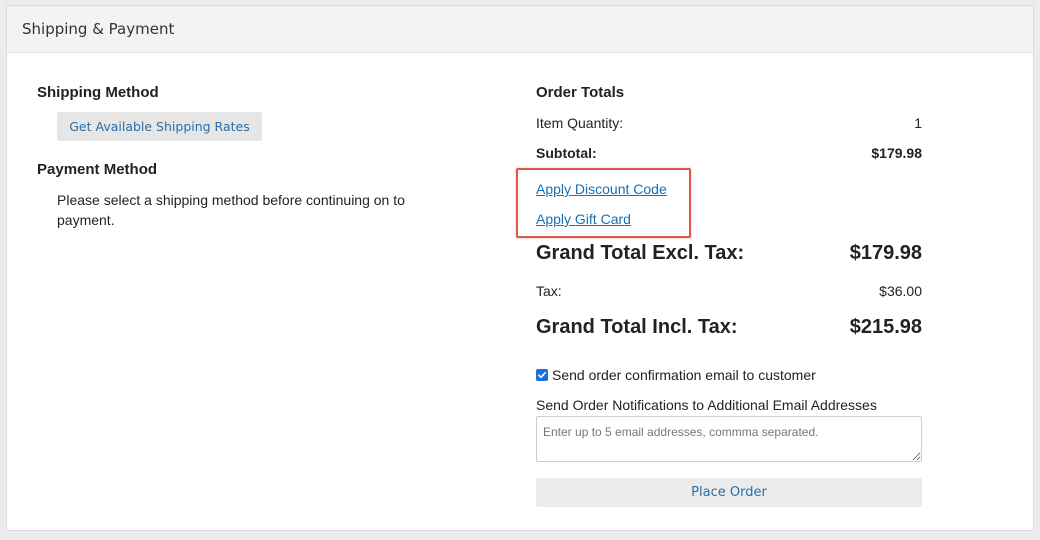 The image size is (1040, 540). Describe the element at coordinates (640, 253) in the screenshot. I see `grand-total-excl-label: Grand Total Excl. Tax:` at that location.